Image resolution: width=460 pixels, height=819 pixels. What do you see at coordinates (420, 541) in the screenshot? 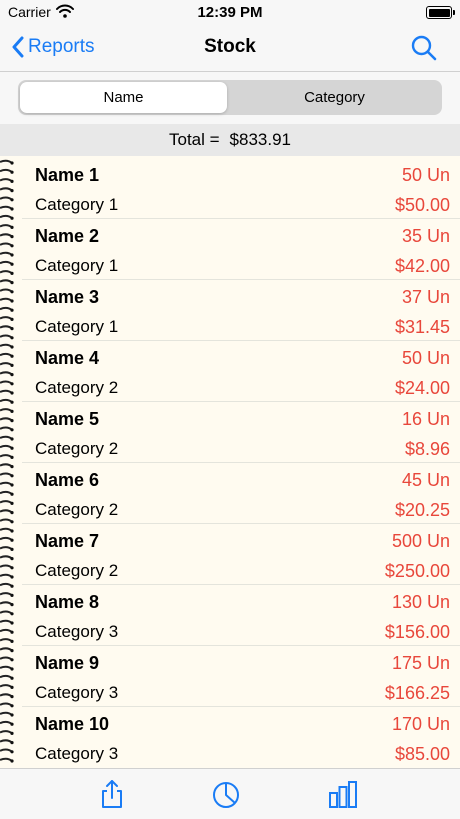
I see `item-units: 500 Un` at bounding box center [420, 541].